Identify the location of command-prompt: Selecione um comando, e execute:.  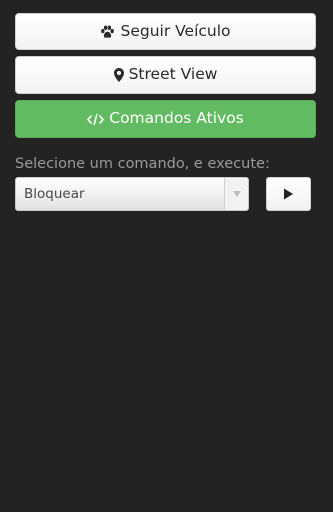
(142, 164).